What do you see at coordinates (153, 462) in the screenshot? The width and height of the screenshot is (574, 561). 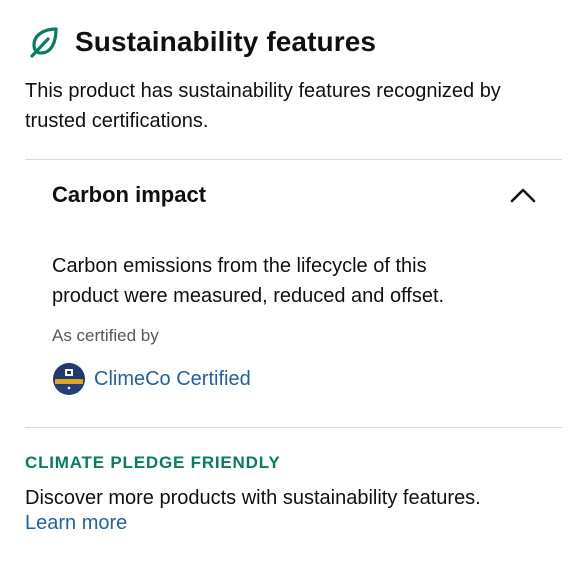 I see `climate-pledge-friendly-label: CLIMATE PLEDGE FRIENDLY` at bounding box center [153, 462].